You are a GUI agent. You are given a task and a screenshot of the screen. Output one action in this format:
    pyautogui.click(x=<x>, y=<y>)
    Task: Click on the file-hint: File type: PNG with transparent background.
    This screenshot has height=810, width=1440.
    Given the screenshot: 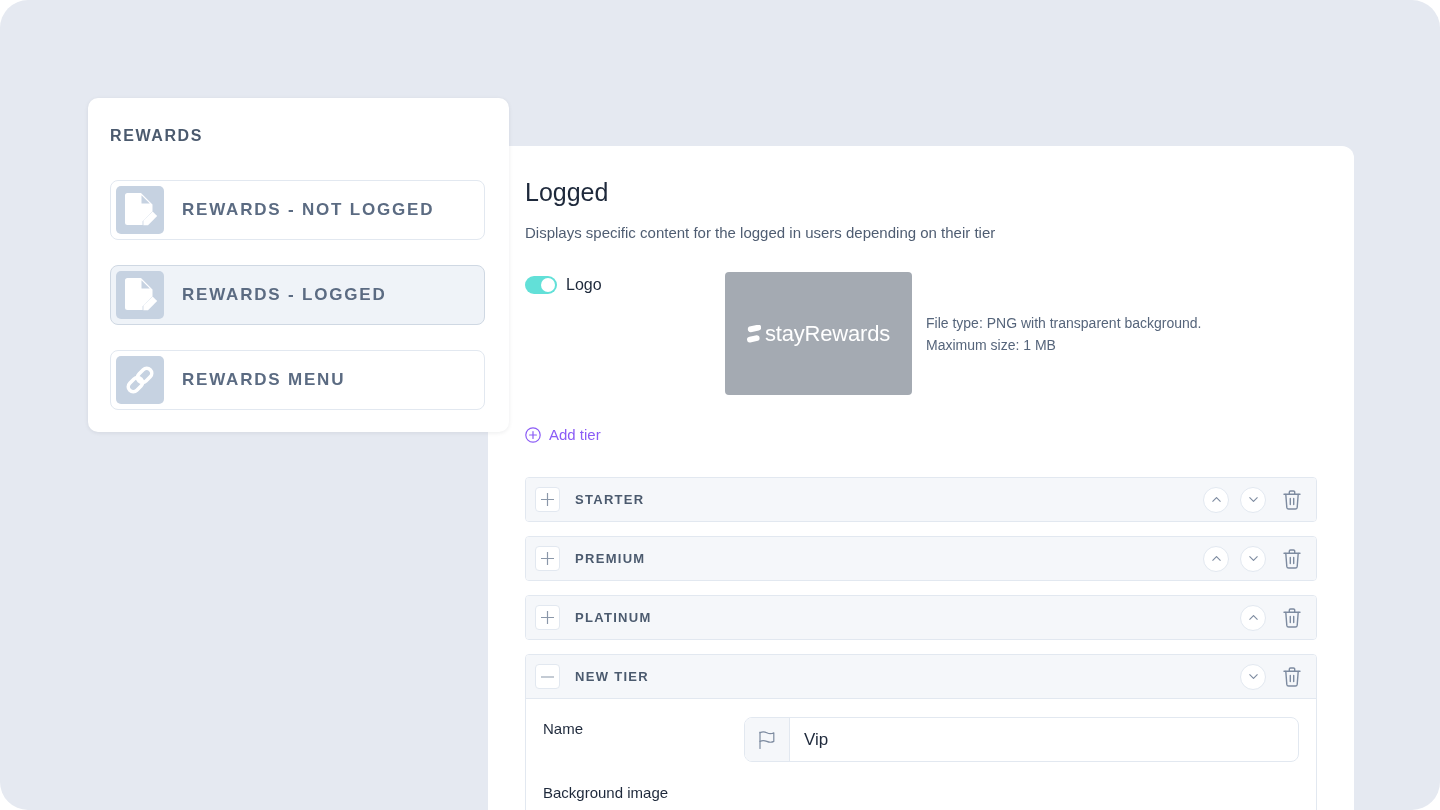 What is the action you would take?
    pyautogui.click(x=1064, y=323)
    